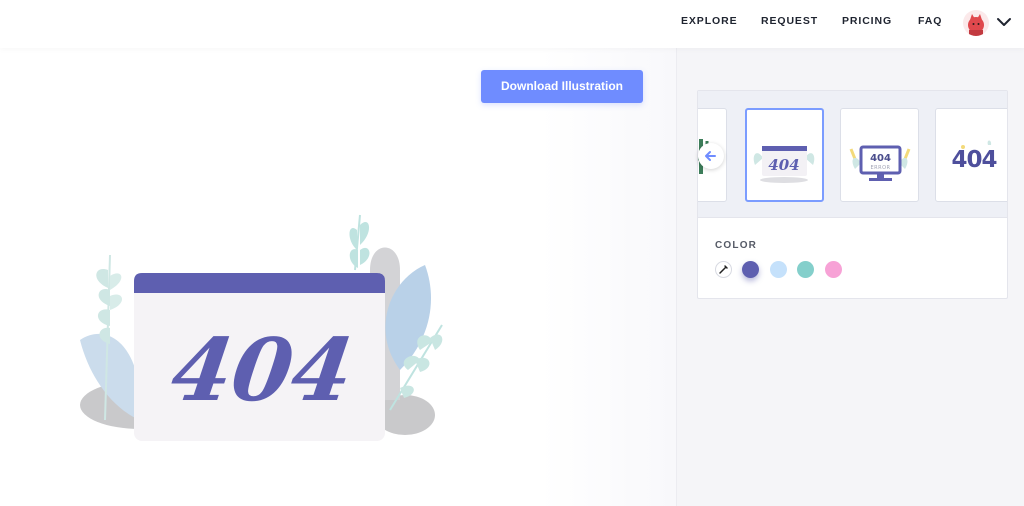 This screenshot has width=1024, height=506. Describe the element at coordinates (784, 155) in the screenshot. I see `browser-404-thumbnail: 404` at that location.